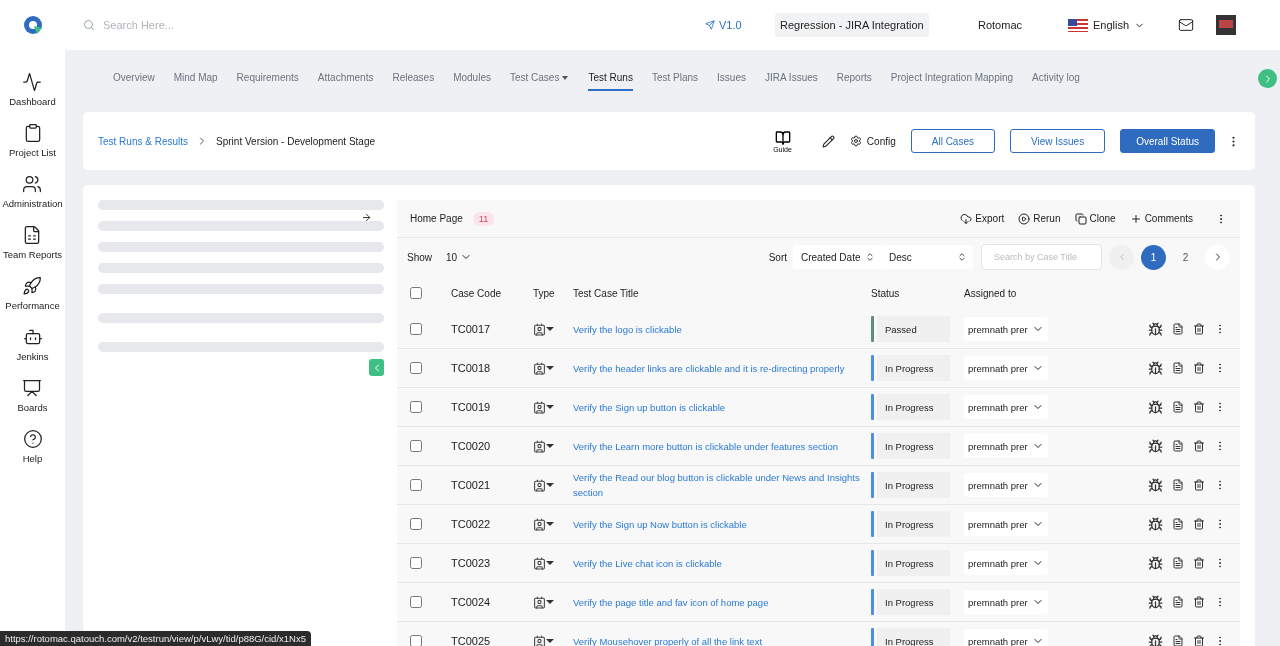 This screenshot has height=646, width=1280. Describe the element at coordinates (1058, 141) in the screenshot. I see `header-button: View Issues` at that location.